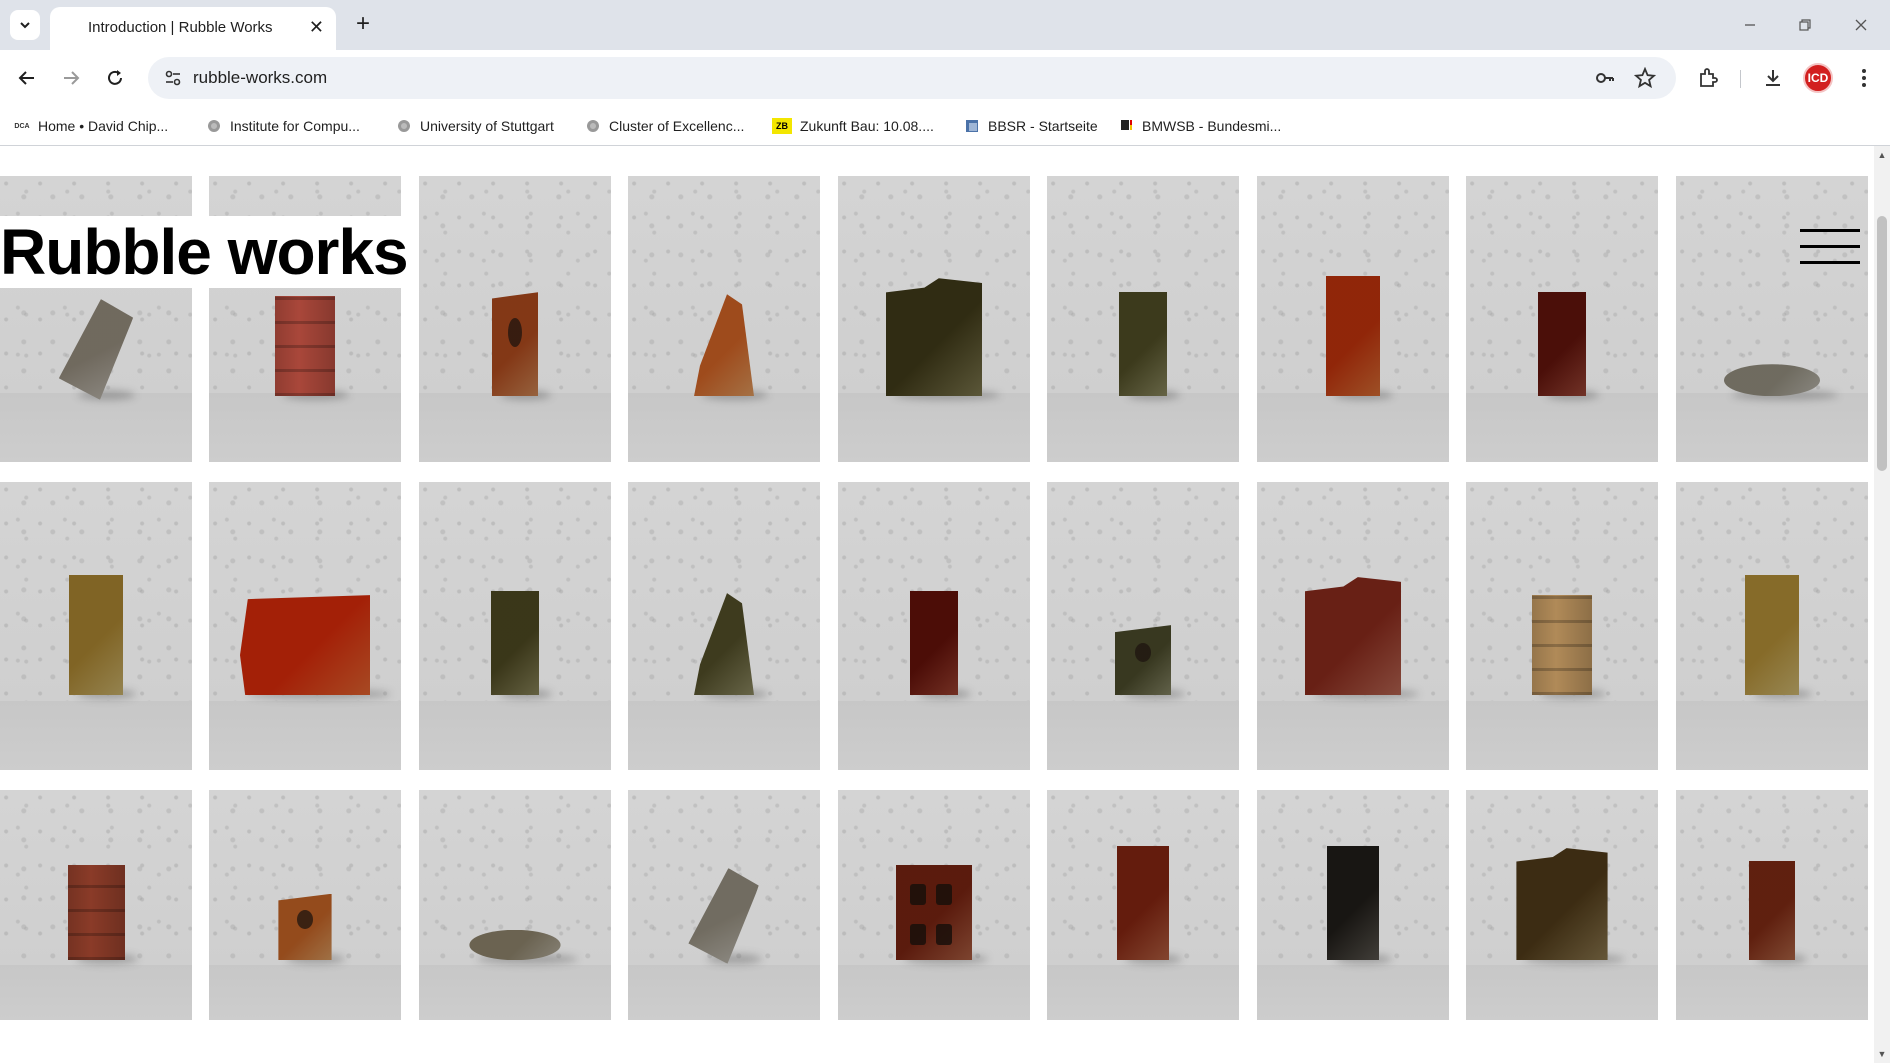 The height and width of the screenshot is (1063, 1890). Describe the element at coordinates (934, 337) in the screenshot. I see `mossy-block-rubble` at that location.